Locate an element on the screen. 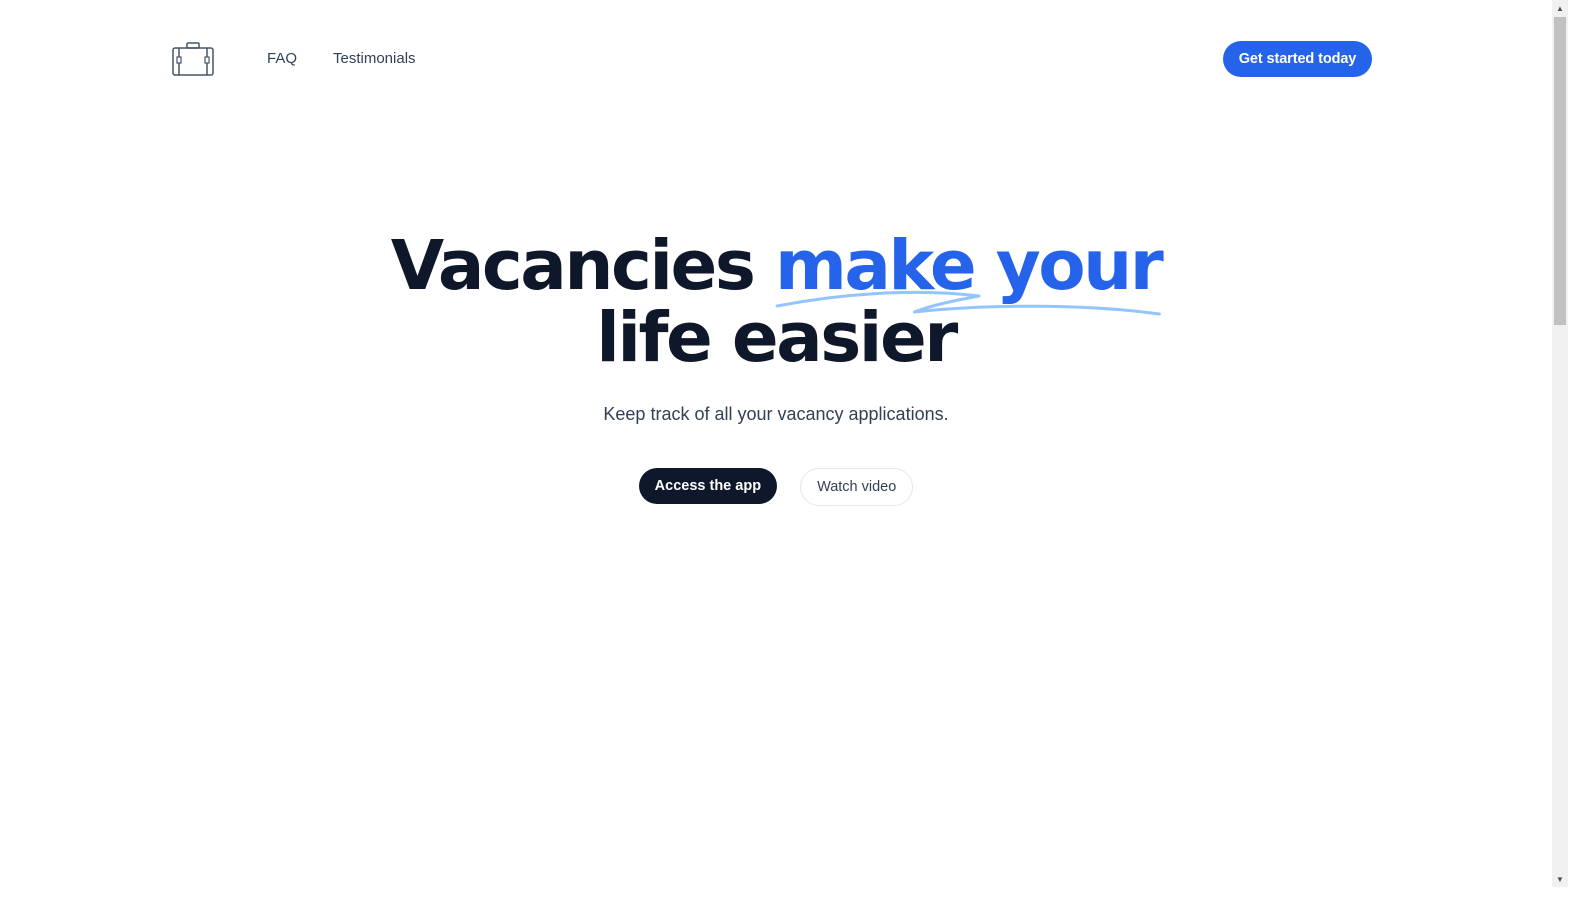 The width and height of the screenshot is (1590, 899). site-header: FAQ Testimonials Get started today is located at coordinates (776, 60).